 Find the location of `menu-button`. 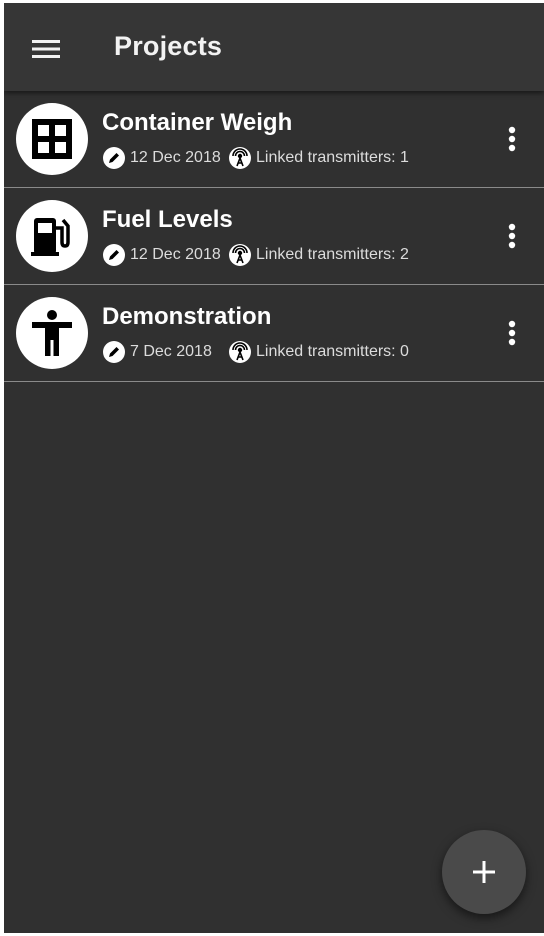

menu-button is located at coordinates (46, 49).